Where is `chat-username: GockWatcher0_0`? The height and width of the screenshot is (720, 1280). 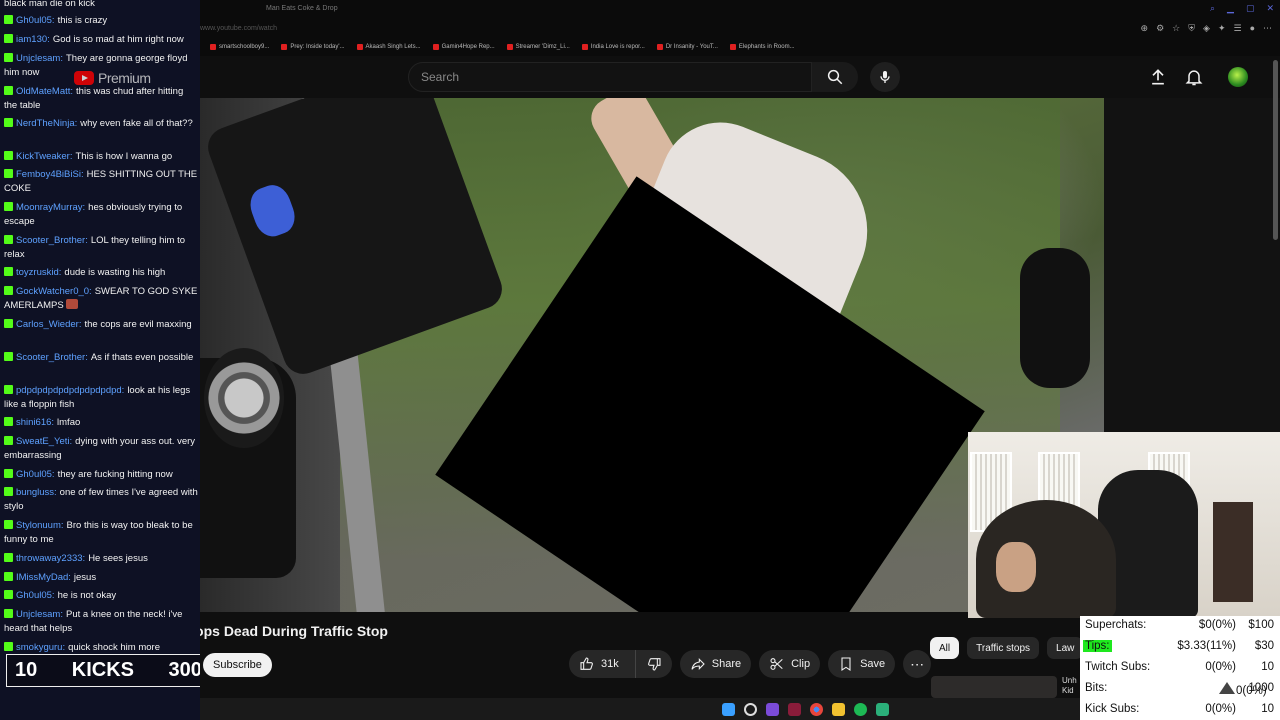
chat-username: GockWatcher0_0 is located at coordinates (55, 291).